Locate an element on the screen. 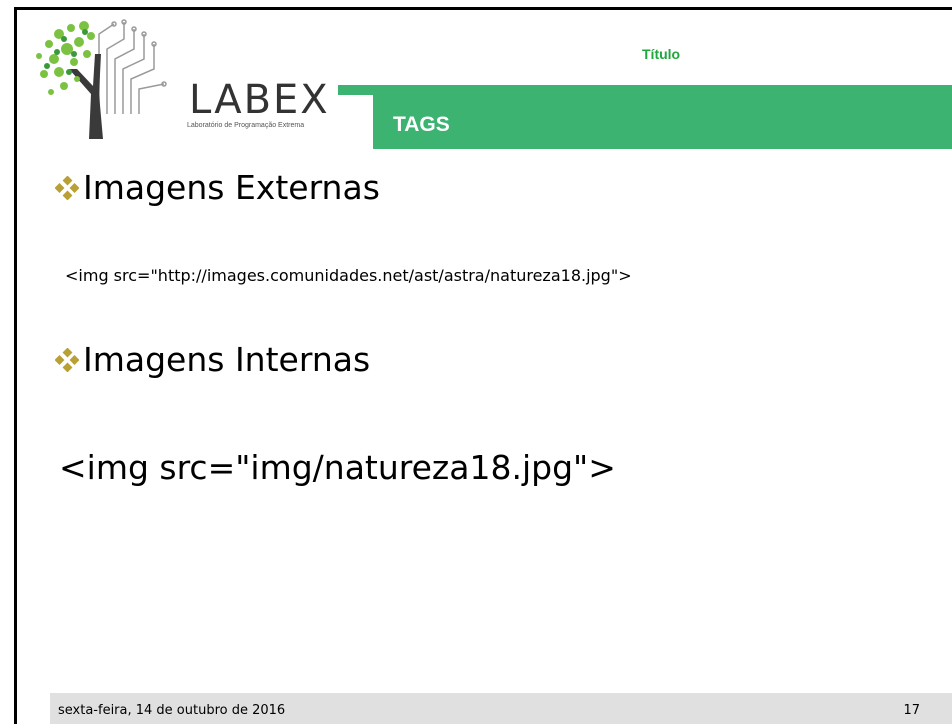 The width and height of the screenshot is (952, 724). footer: sexta-feira, 14 de outubro de 2016 17 is located at coordinates (501, 708).